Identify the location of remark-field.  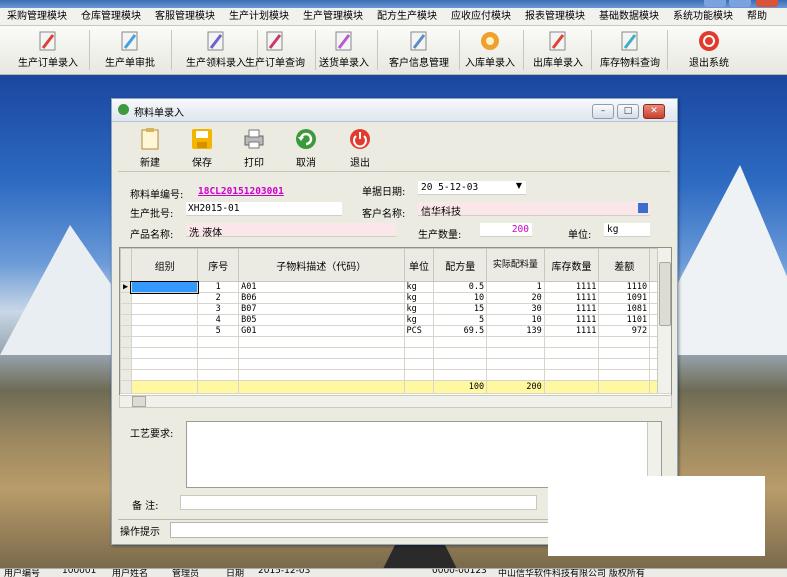
(358, 502).